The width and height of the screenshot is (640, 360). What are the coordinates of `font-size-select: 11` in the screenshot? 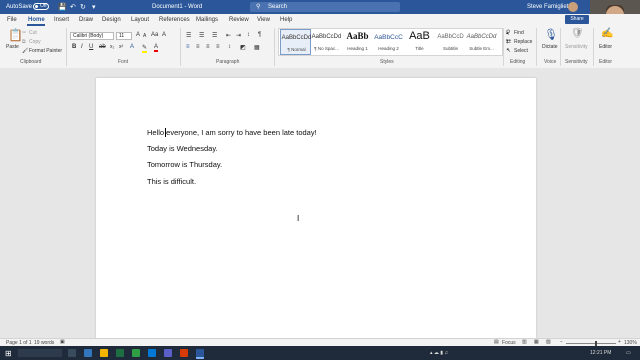 It's located at (124, 36).